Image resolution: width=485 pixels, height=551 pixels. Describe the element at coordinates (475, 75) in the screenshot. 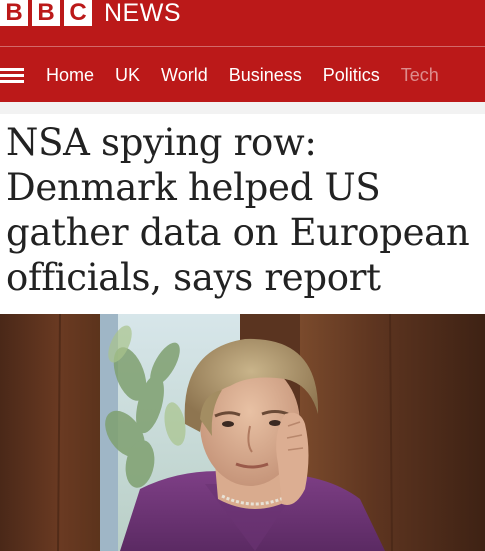

I see `nav-scroll-fade` at that location.